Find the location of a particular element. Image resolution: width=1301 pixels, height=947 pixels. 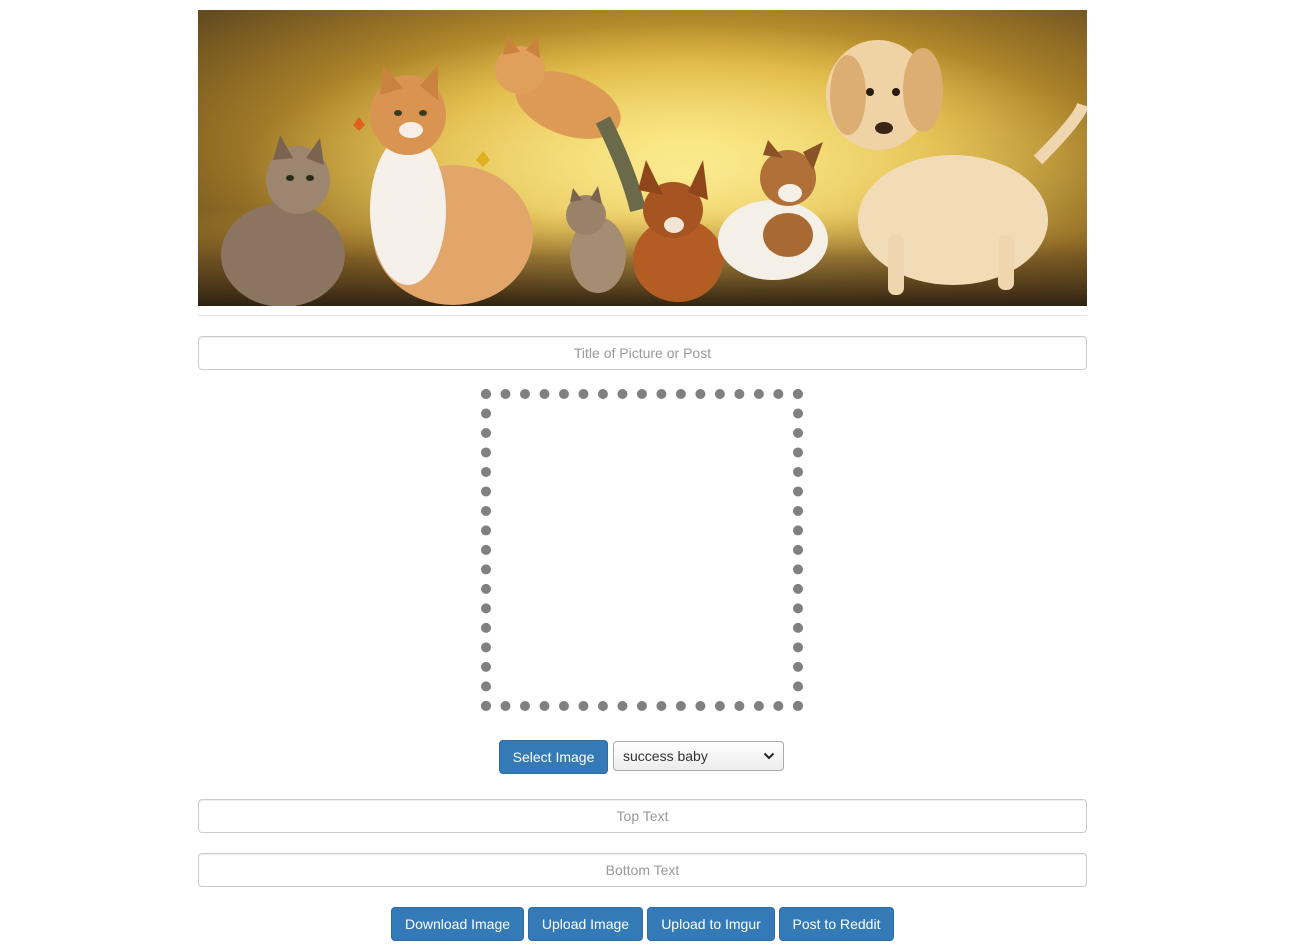

header-divider is located at coordinates (642, 315).